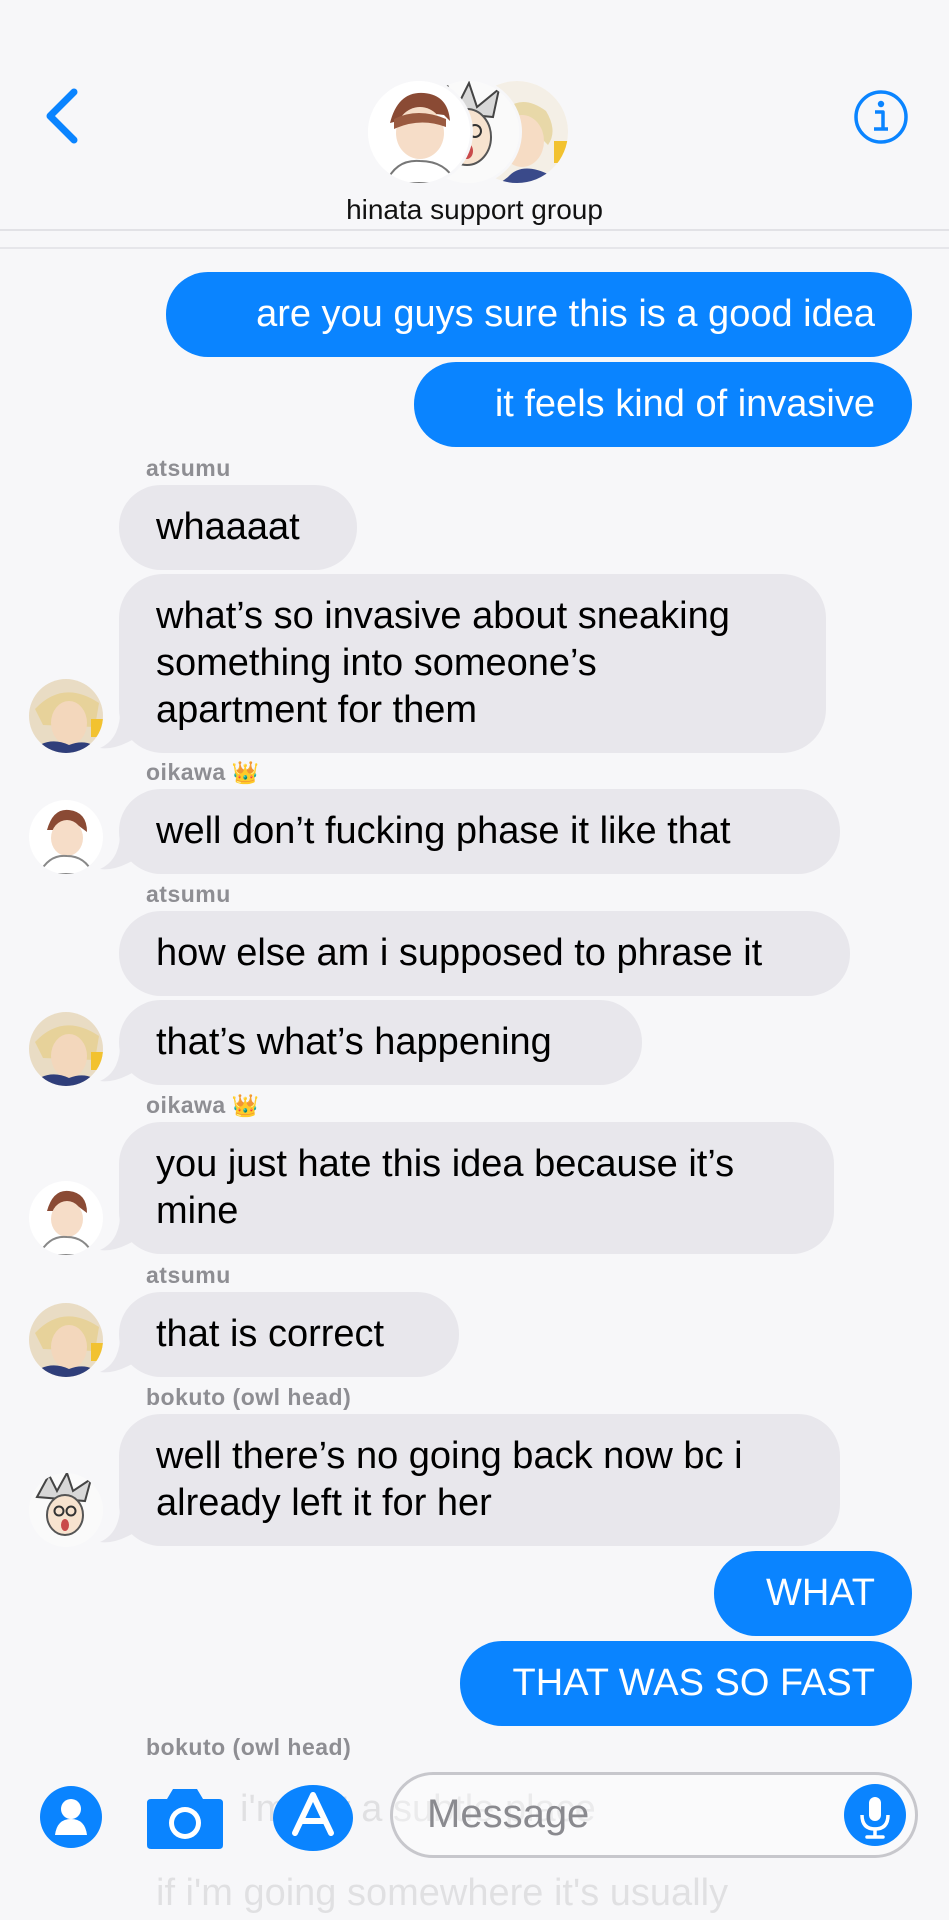  I want to click on dictation-button, so click(875, 1817).